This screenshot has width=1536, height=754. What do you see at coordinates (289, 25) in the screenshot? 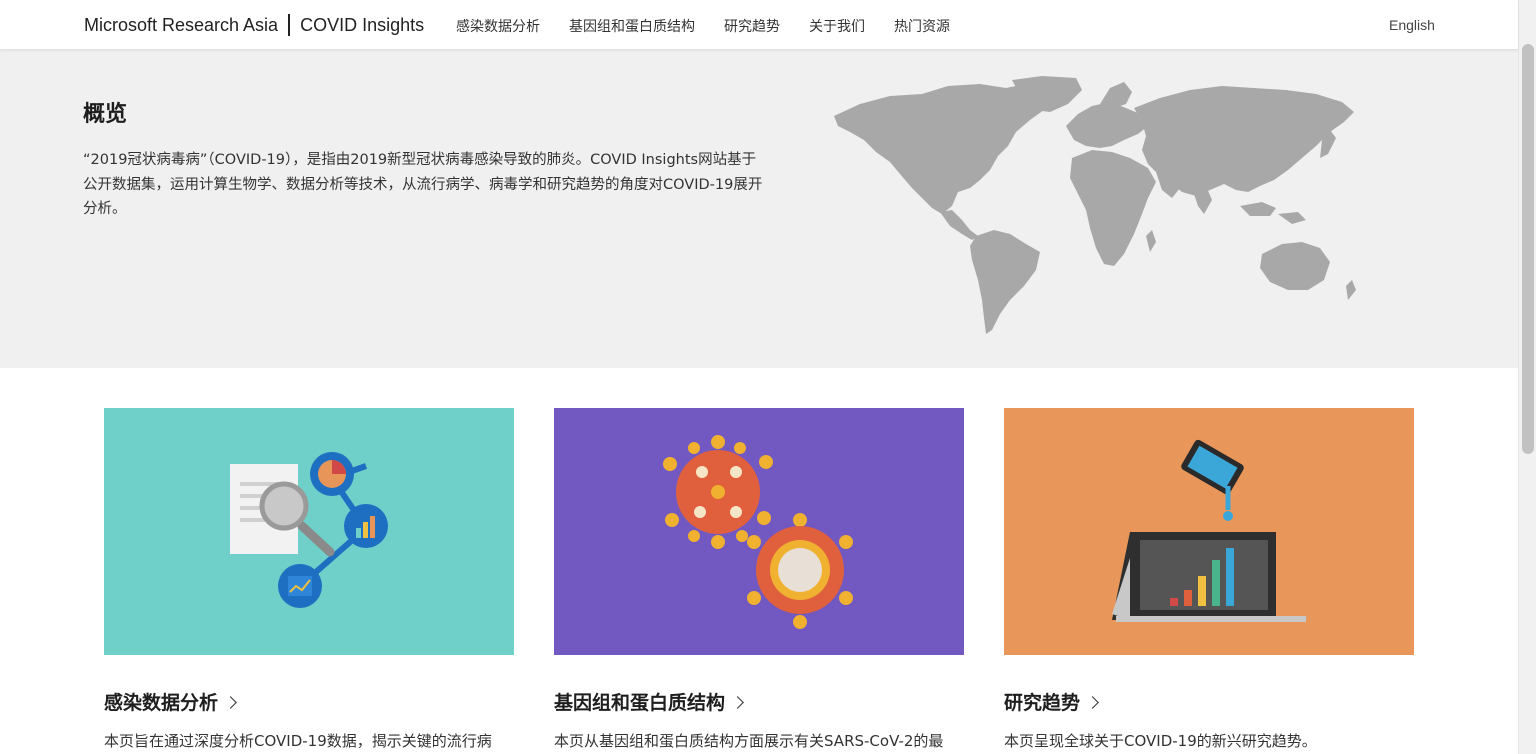
I see `brand-divider` at bounding box center [289, 25].